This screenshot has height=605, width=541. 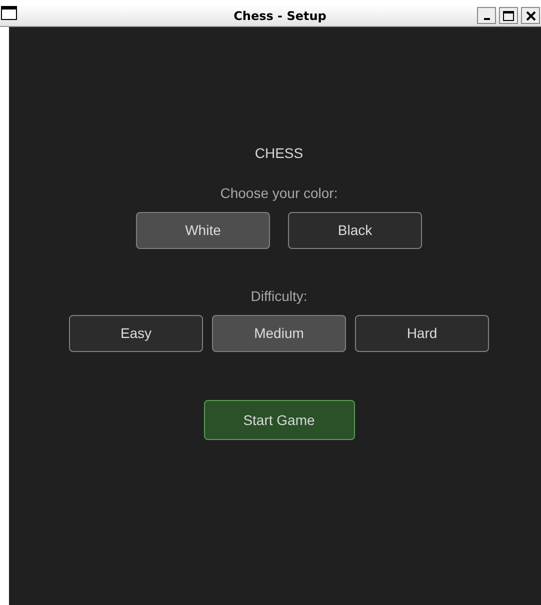 I want to click on difficulty-option-button: Hard, so click(x=422, y=333).